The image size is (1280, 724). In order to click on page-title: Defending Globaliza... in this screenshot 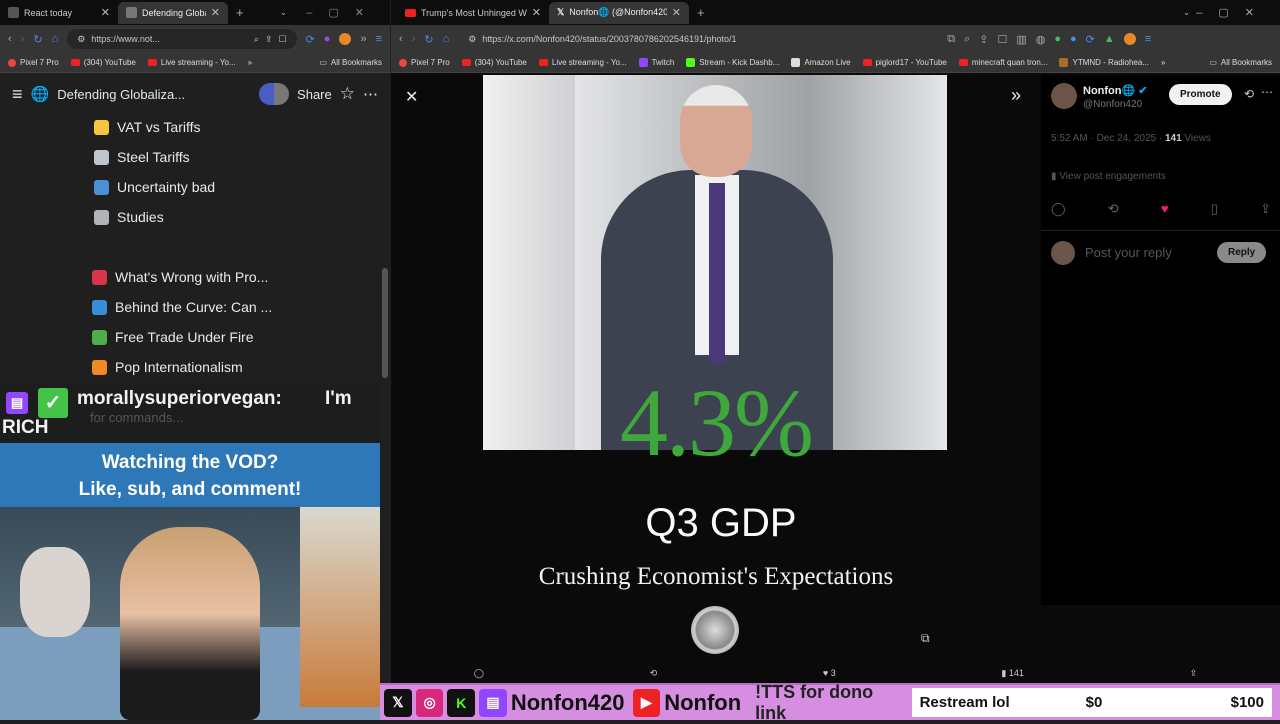, I will do `click(121, 94)`.